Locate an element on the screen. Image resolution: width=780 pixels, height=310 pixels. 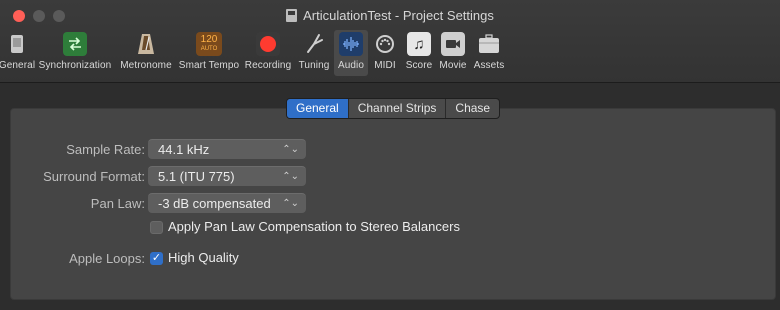
toolbar-tuning: Tuning is located at coordinates (314, 53).